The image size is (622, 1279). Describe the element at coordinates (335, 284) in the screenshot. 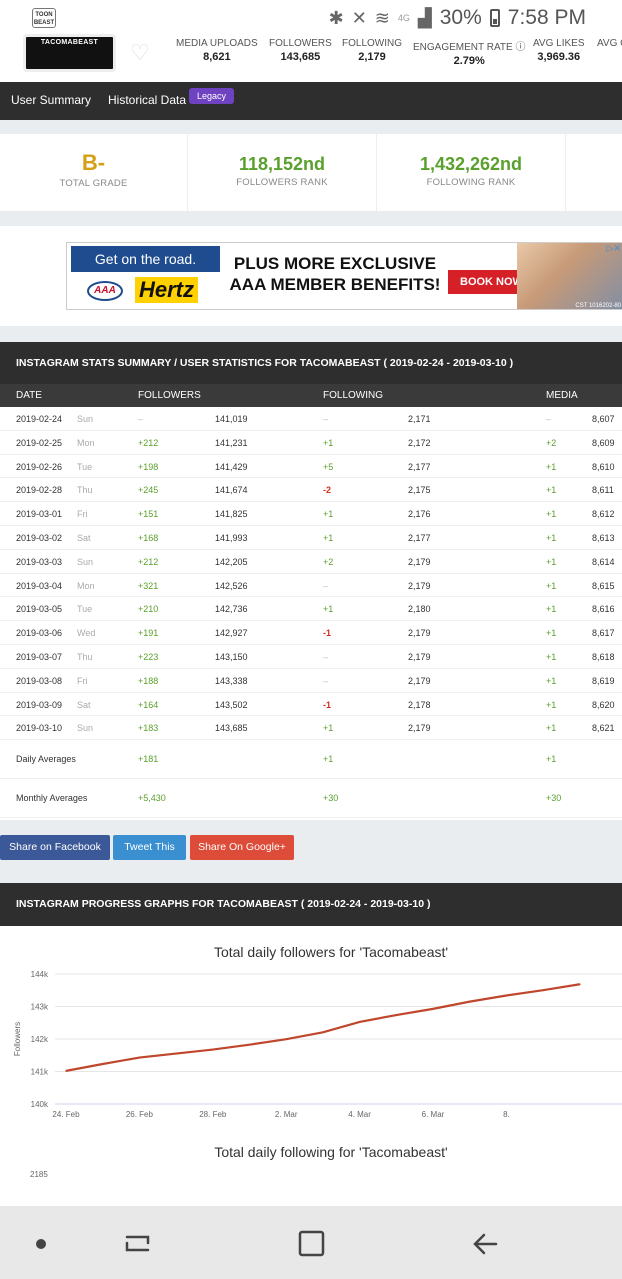

I see `ad-headline-2: AAA MEMBER BENEFITS!` at that location.